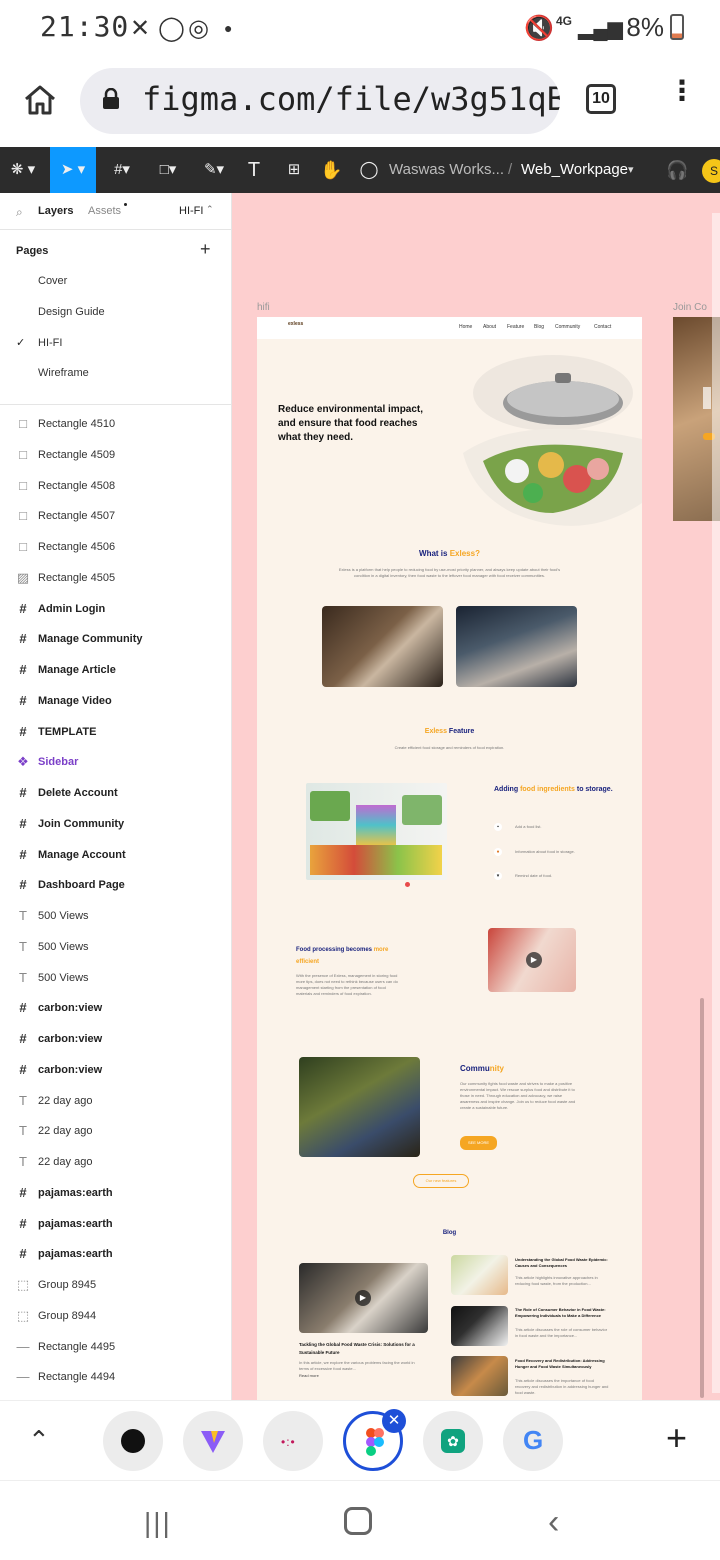 Image resolution: width=720 pixels, height=1560 pixels. What do you see at coordinates (702, 1198) in the screenshot?
I see `vertical-scrollbar` at bounding box center [702, 1198].